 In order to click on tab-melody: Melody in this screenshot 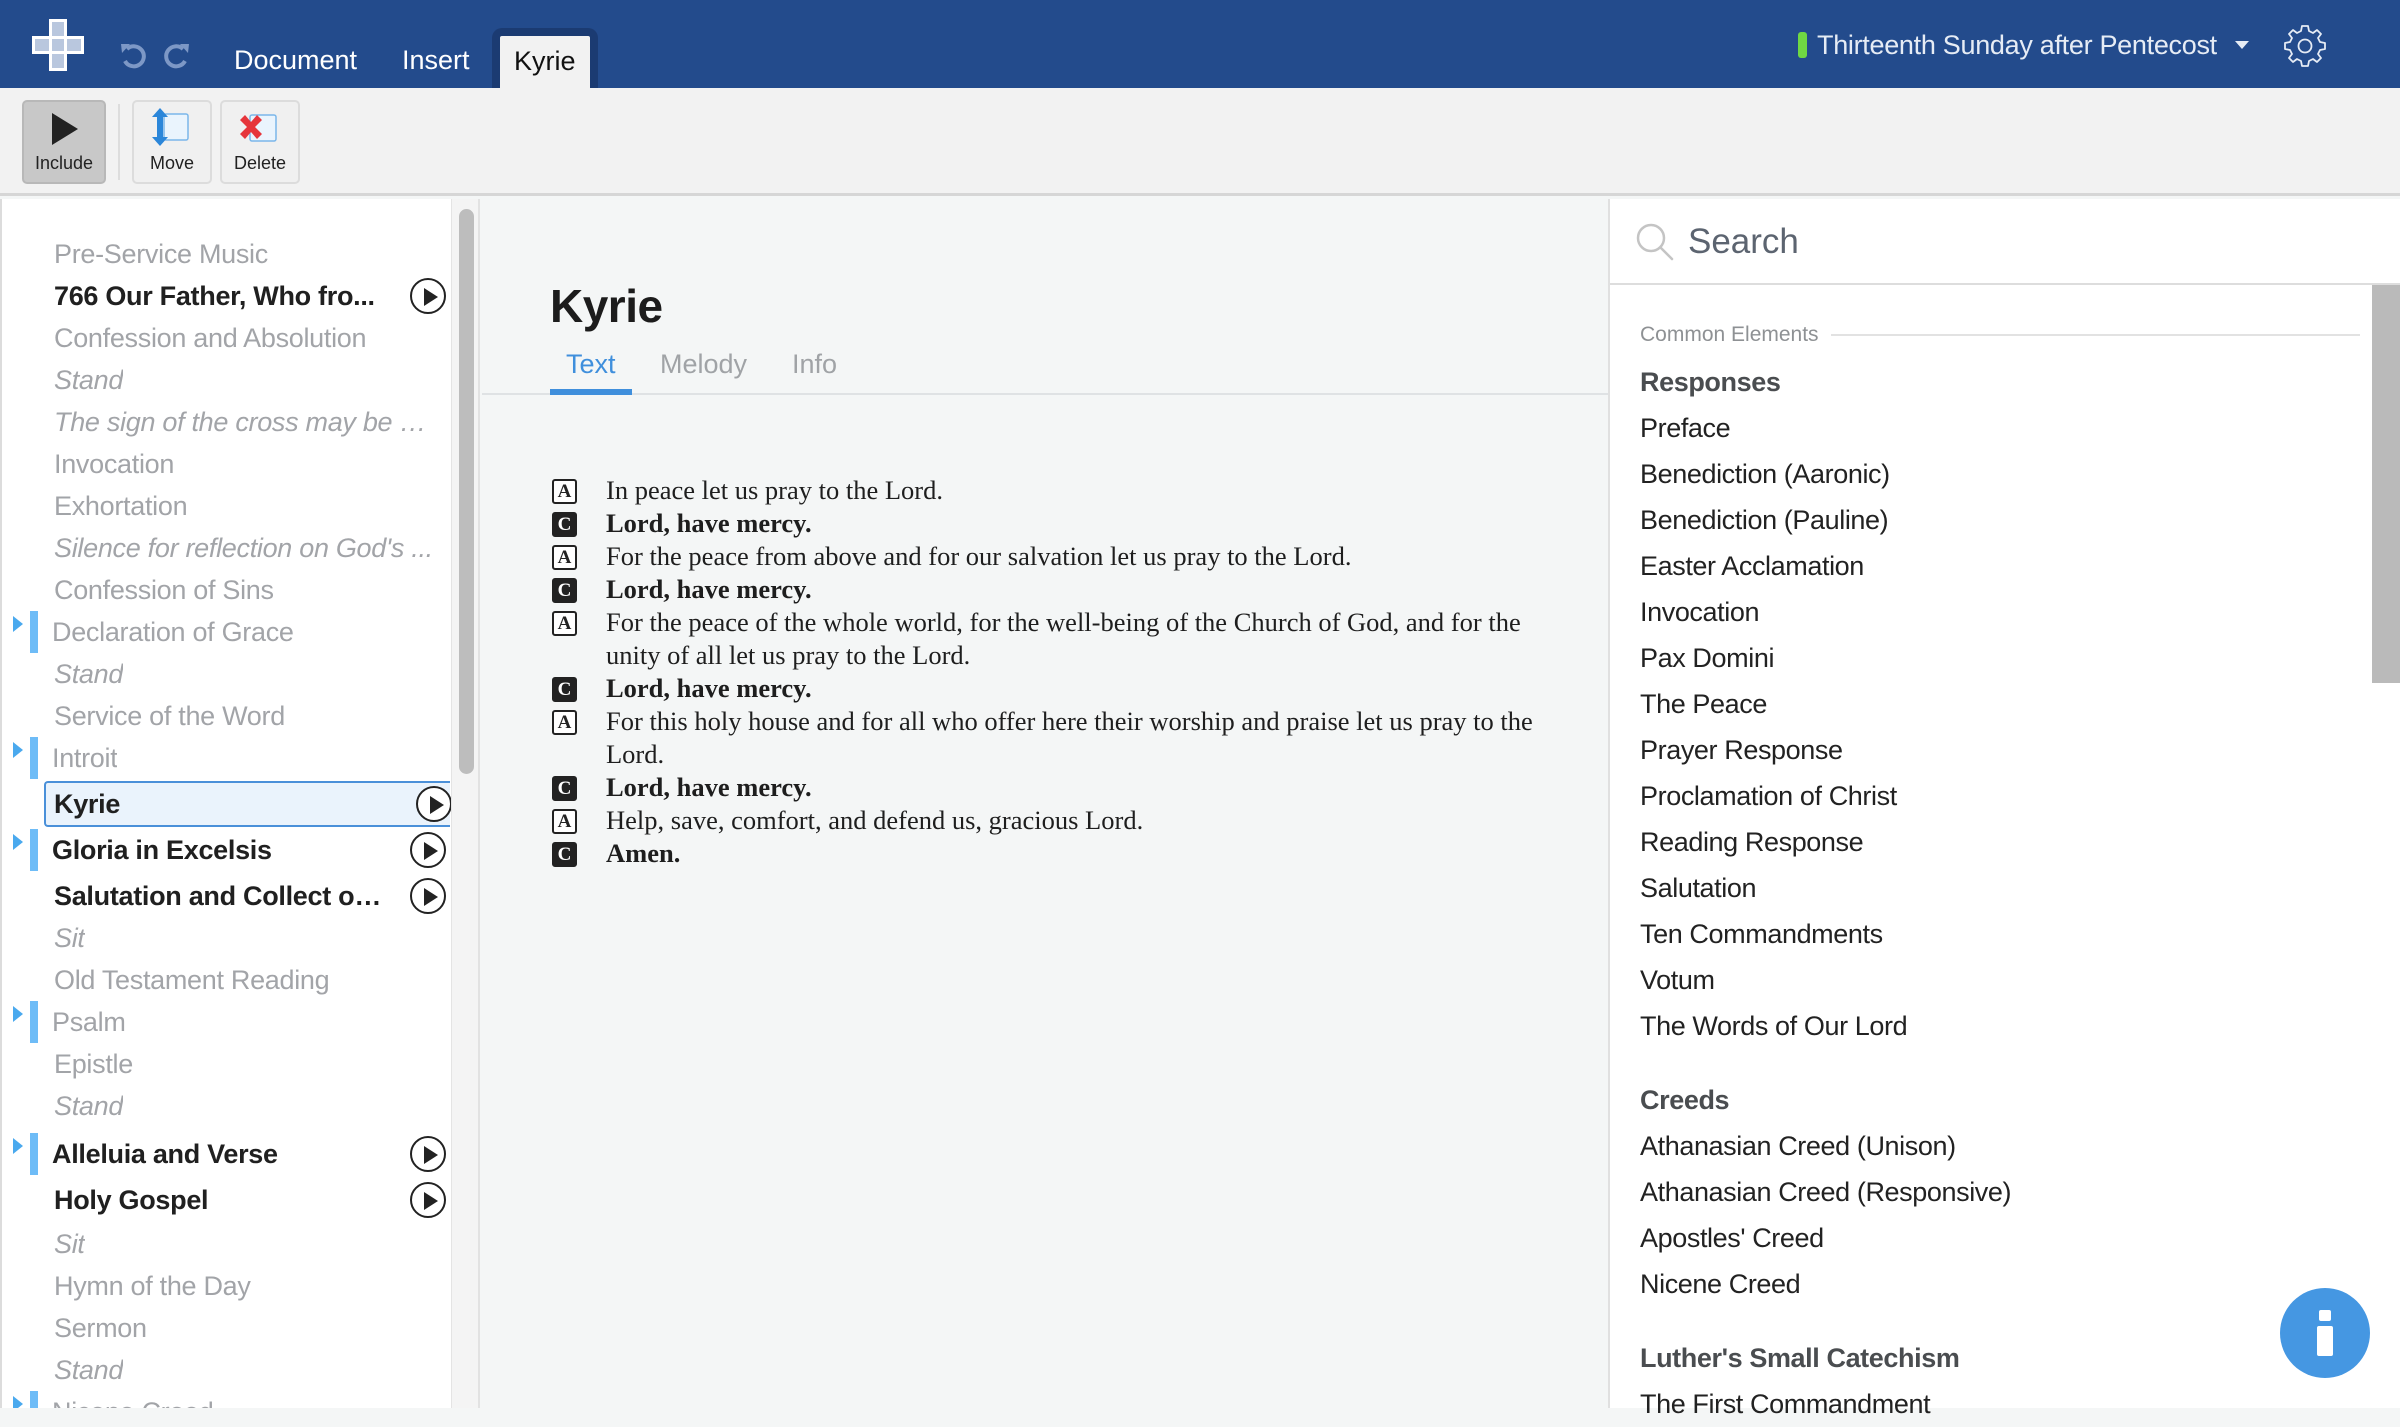, I will do `click(703, 372)`.